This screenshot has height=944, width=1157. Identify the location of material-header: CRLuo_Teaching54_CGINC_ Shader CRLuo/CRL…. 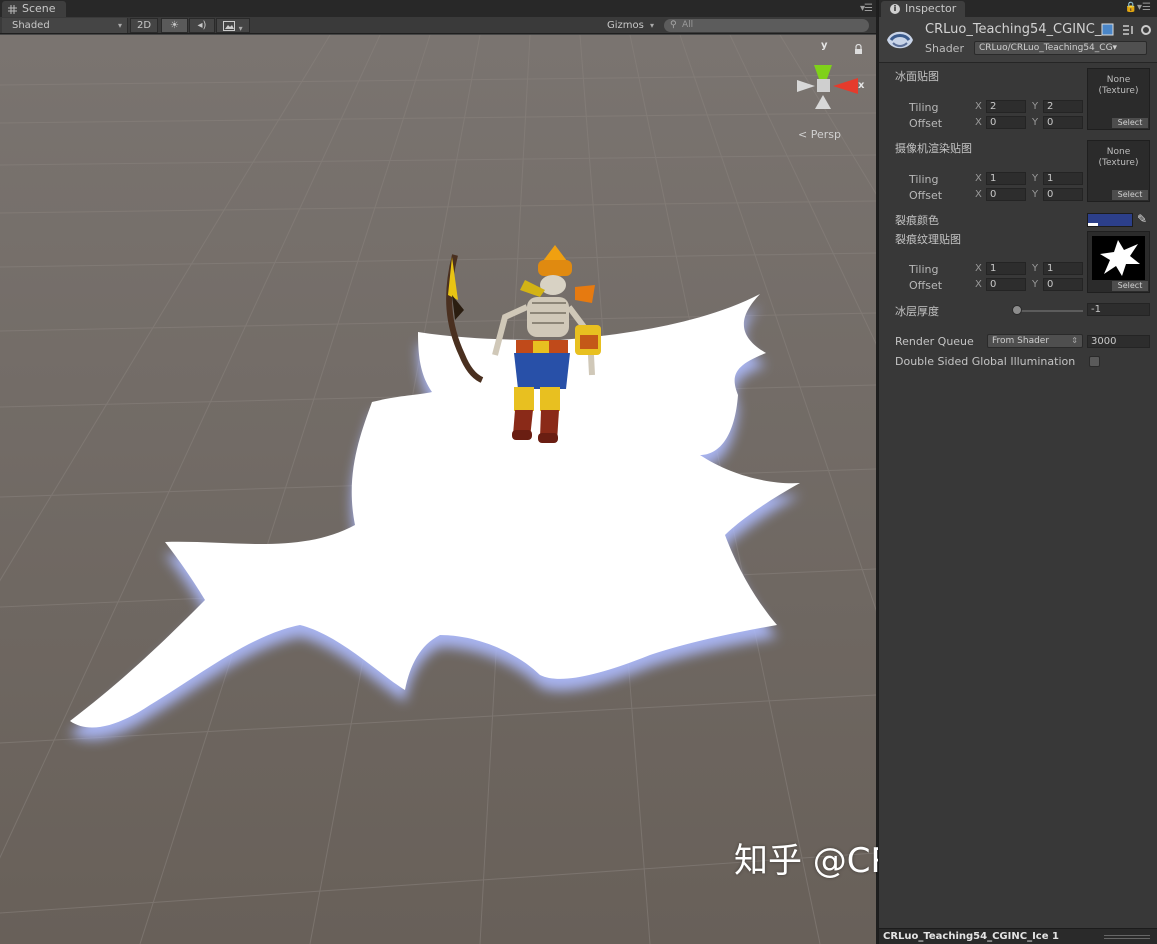
(1018, 40).